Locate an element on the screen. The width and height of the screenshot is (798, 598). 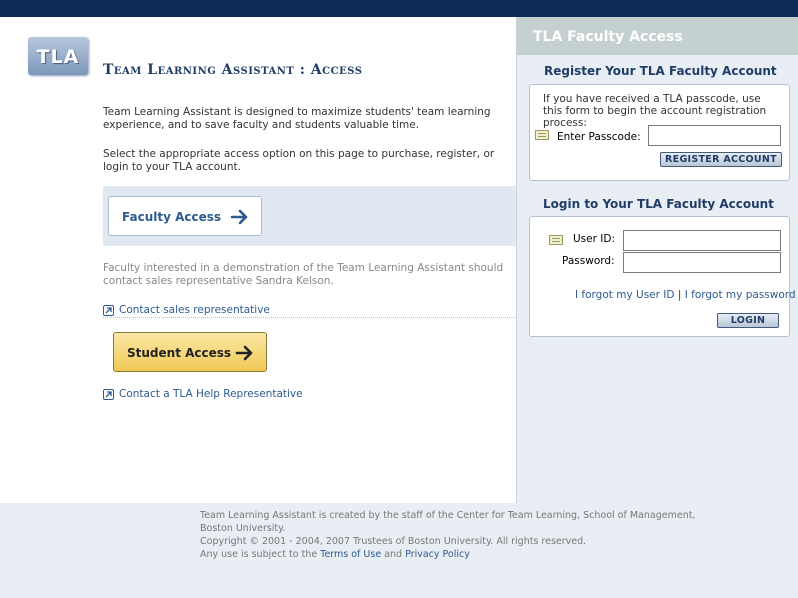
contact-help-link: Contact a TLA Help Representative is located at coordinates (203, 394).